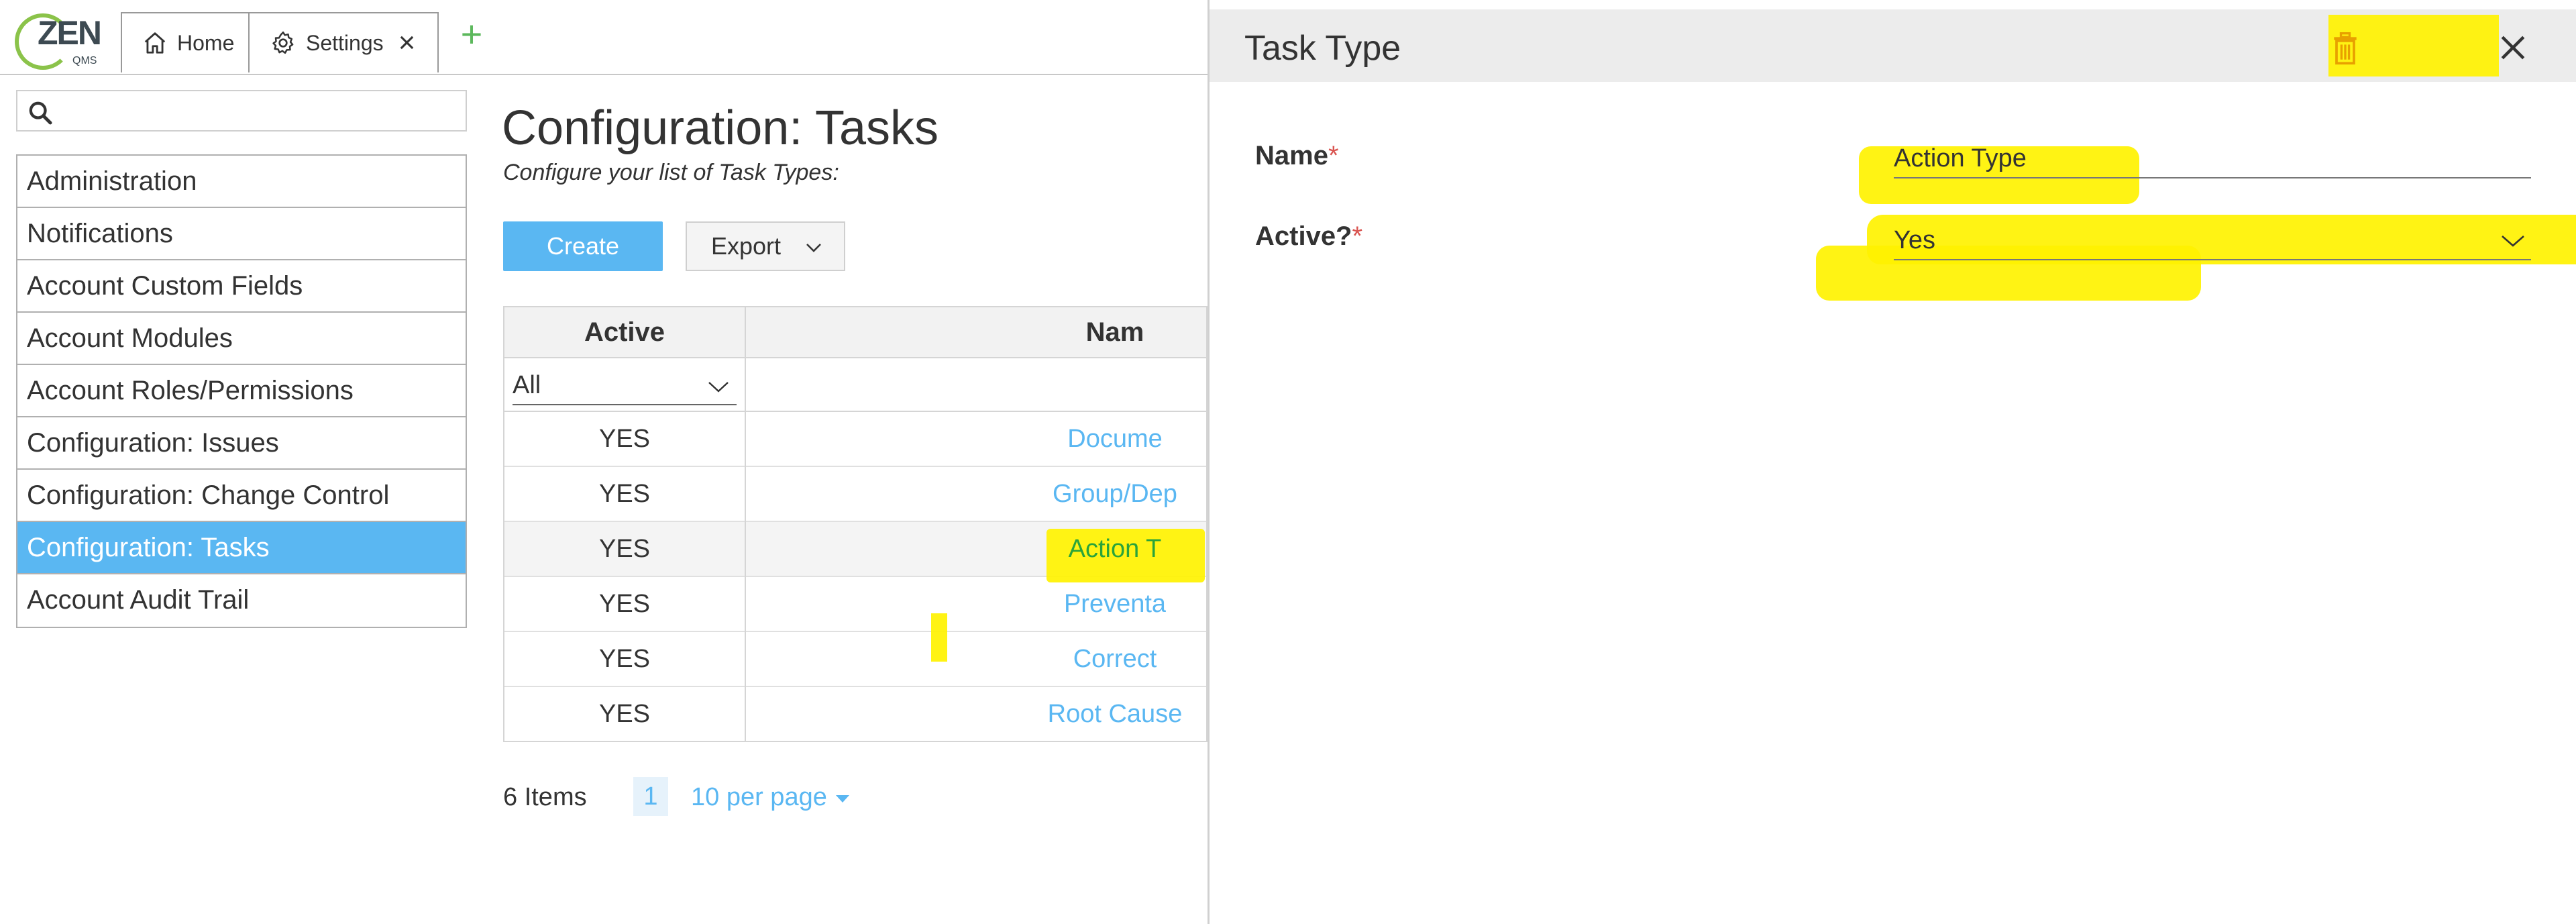  I want to click on sidebar-item-configuration-change-control: Configuration: Change Control, so click(241, 496).